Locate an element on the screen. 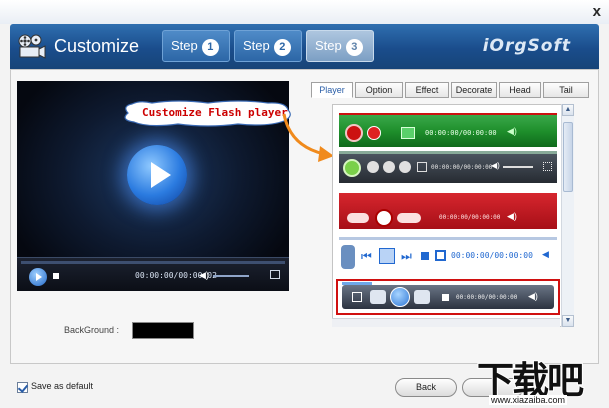 This screenshot has height=408, width=609. big-play-icon is located at coordinates (157, 175).